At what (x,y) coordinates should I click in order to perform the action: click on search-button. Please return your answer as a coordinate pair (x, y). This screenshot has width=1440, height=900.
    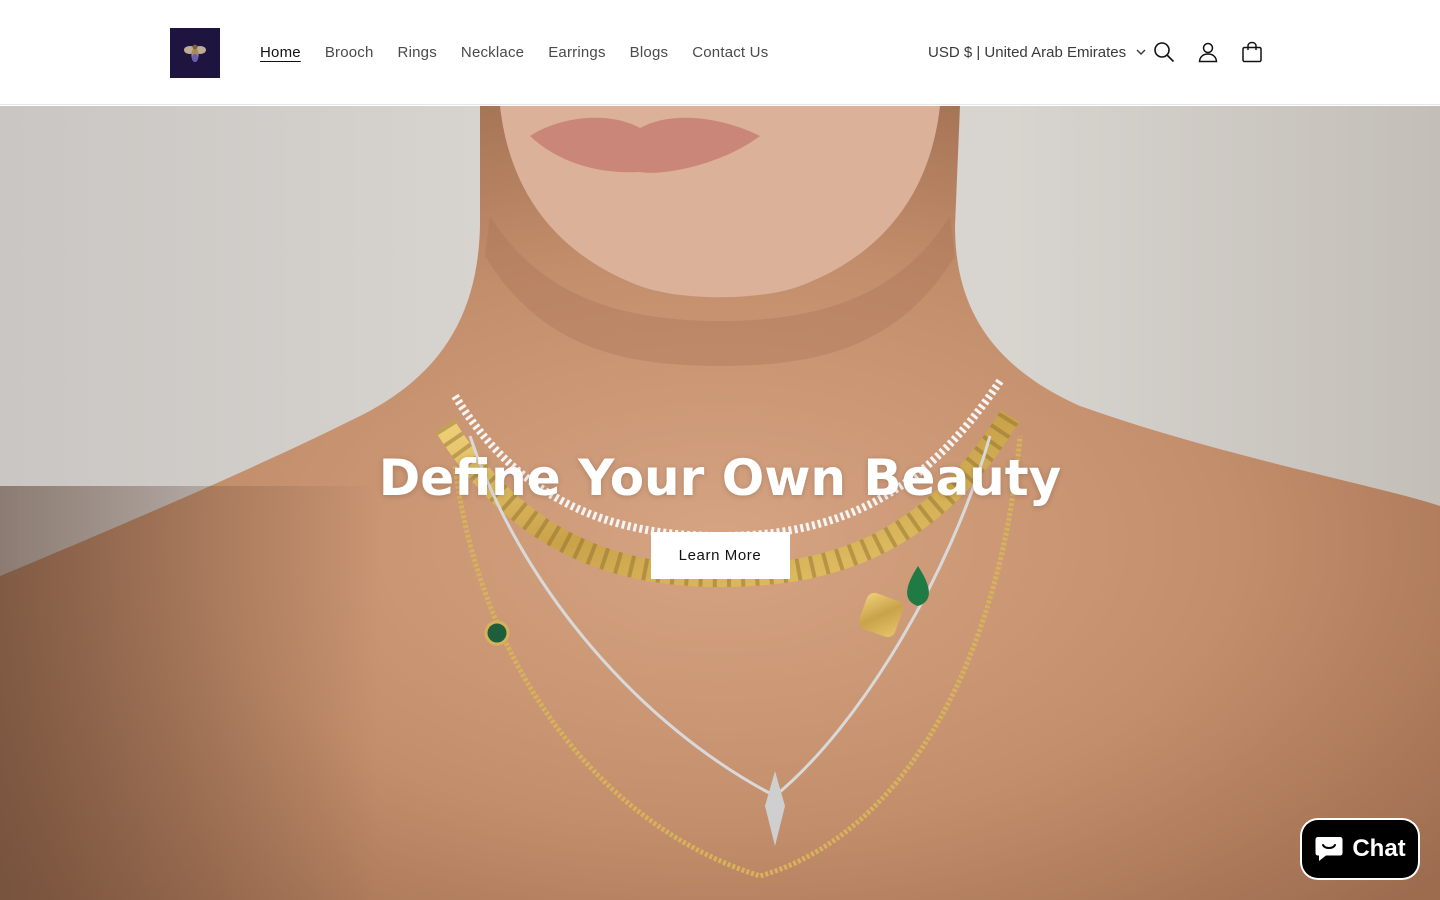
    Looking at the image, I should click on (1164, 52).